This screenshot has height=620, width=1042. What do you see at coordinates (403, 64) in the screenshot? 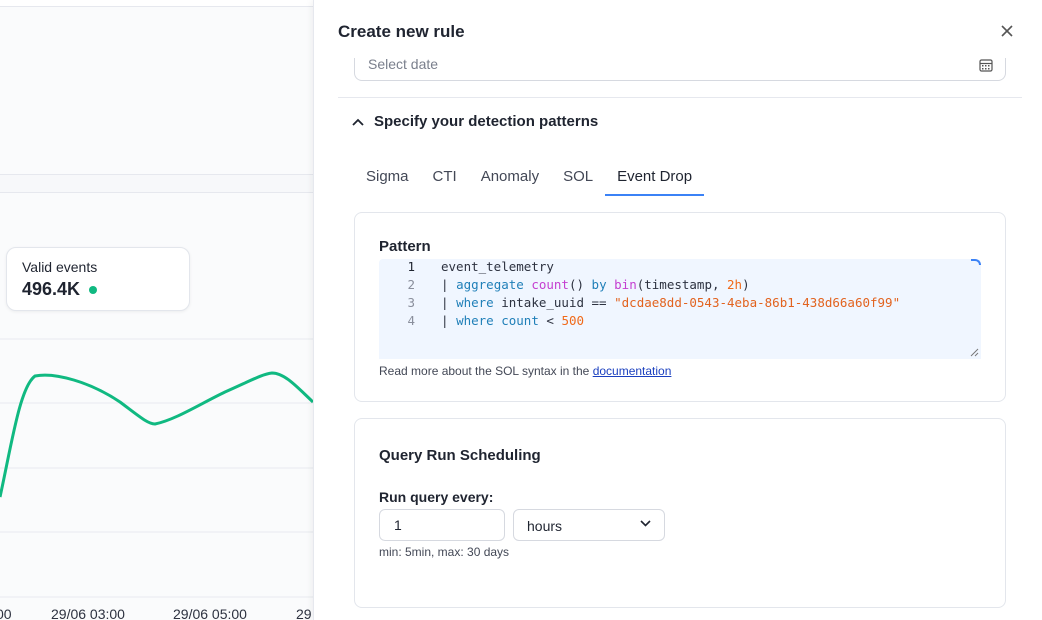
I see `date-placeholder: Select date` at bounding box center [403, 64].